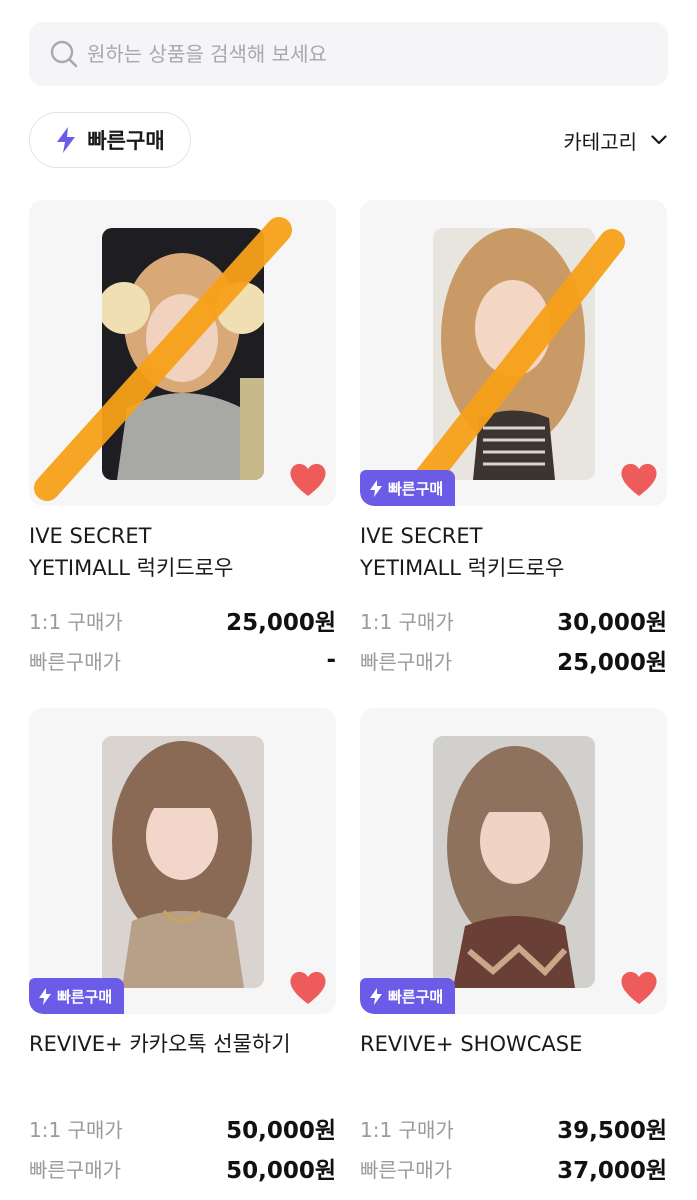  What do you see at coordinates (182, 660) in the screenshot?
I see `quick-buy-price-row: 빠른구매가 -` at bounding box center [182, 660].